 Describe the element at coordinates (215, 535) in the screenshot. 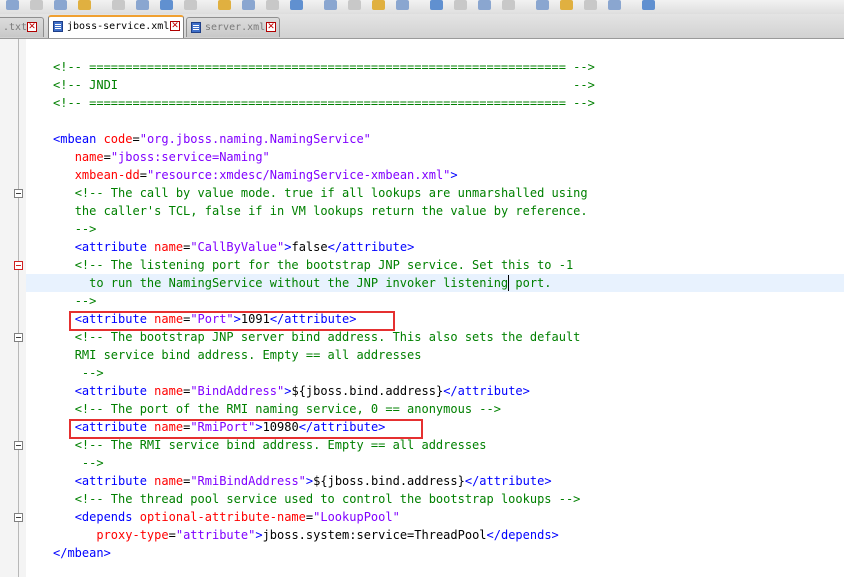

I see `attribute-value: "attribute"` at that location.